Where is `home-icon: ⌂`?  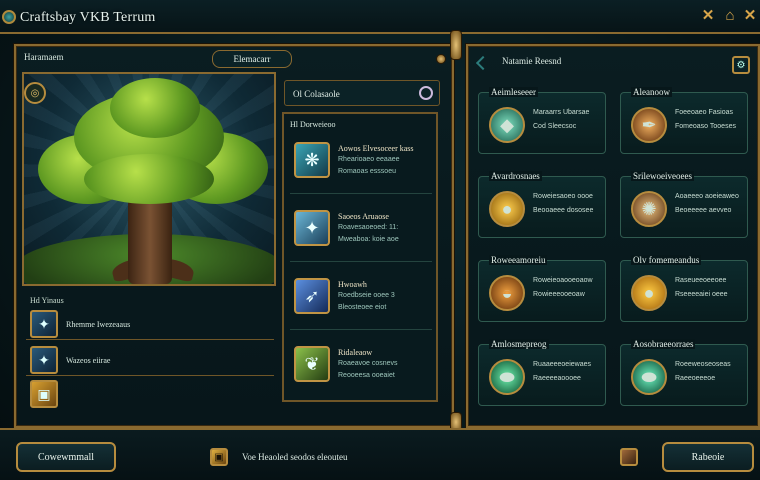 home-icon: ⌂ is located at coordinates (730, 16).